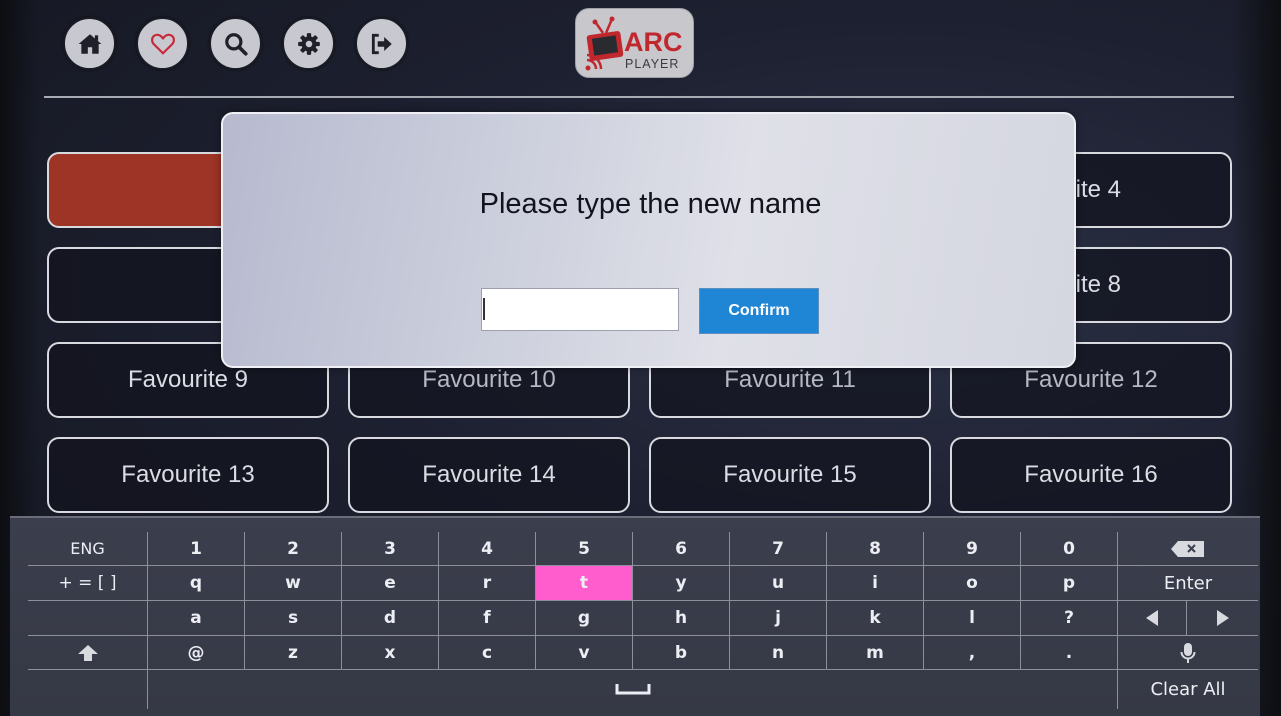  I want to click on favourite-label: Favourite 15, so click(790, 474).